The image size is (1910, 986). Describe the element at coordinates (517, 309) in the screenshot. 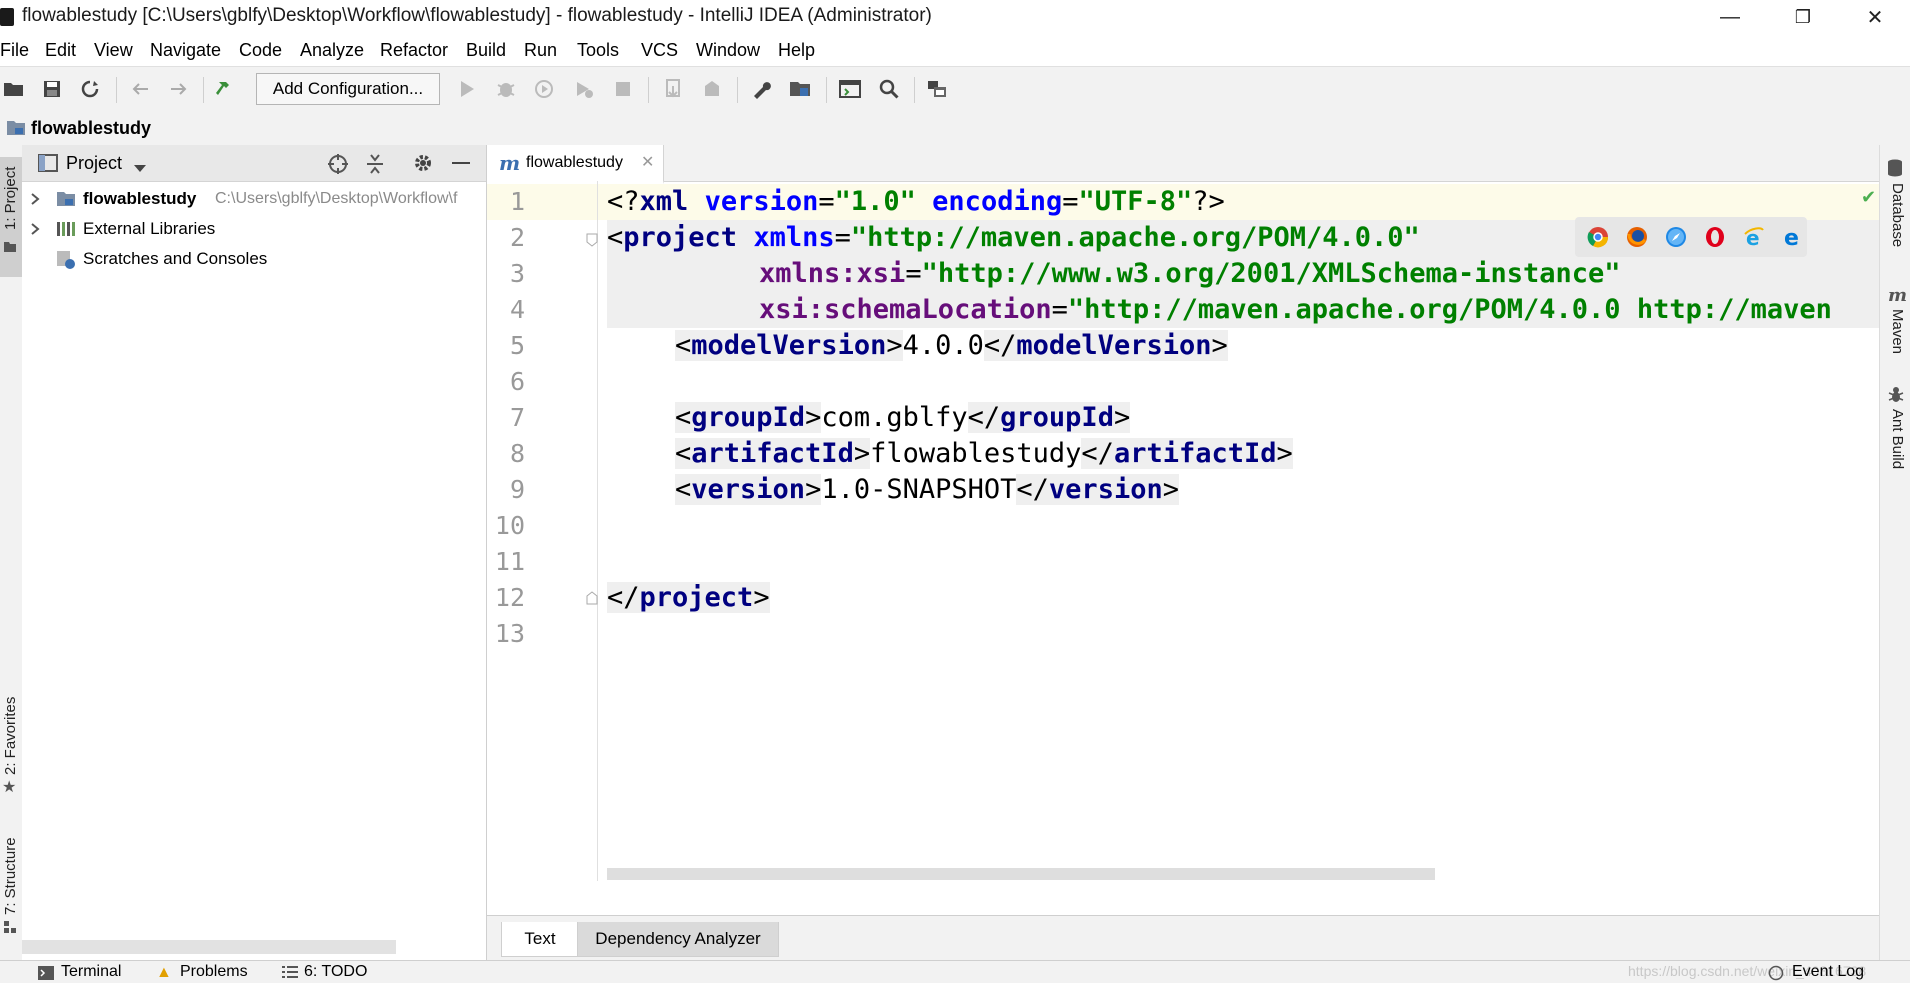

I see `line-number: 4` at that location.